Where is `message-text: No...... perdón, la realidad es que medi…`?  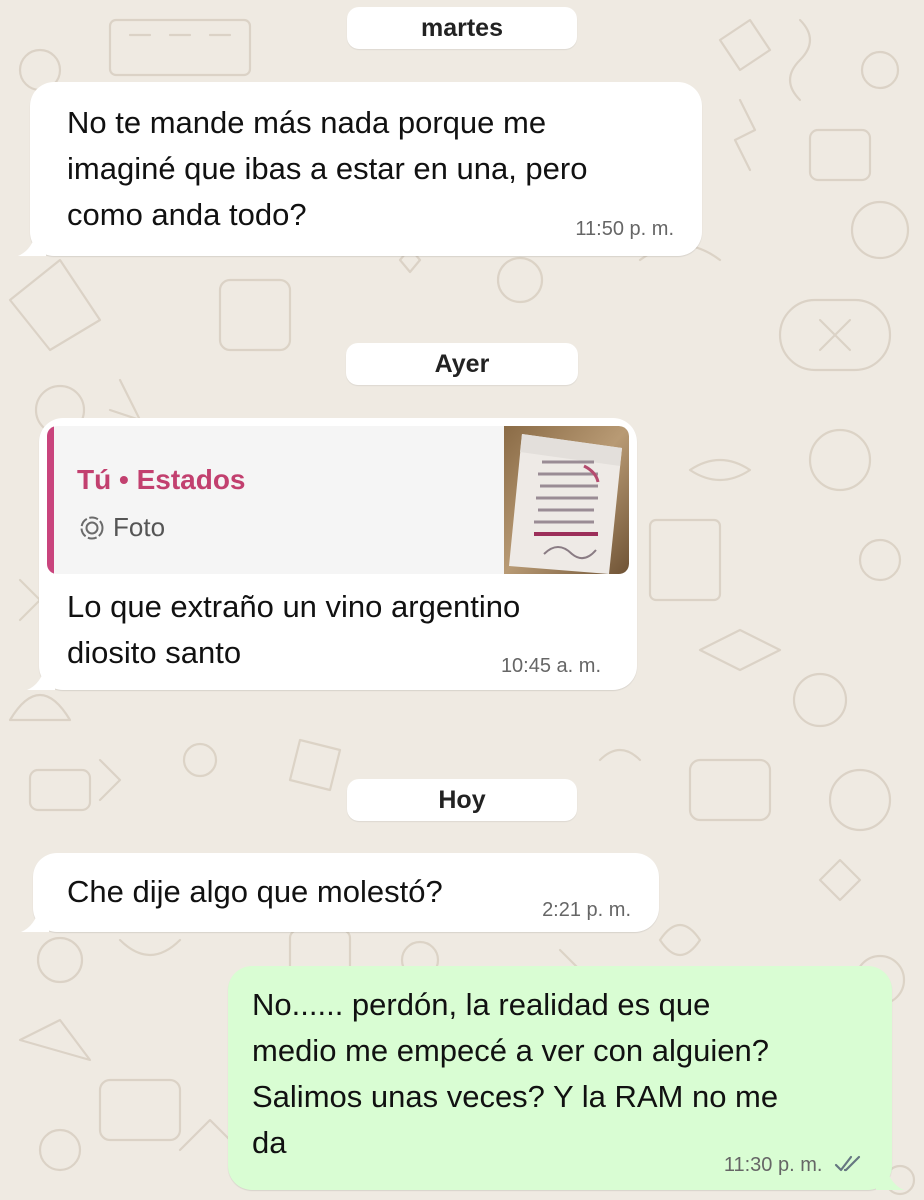
message-text: No...... perdón, la realidad es que medi… is located at coordinates (515, 1073).